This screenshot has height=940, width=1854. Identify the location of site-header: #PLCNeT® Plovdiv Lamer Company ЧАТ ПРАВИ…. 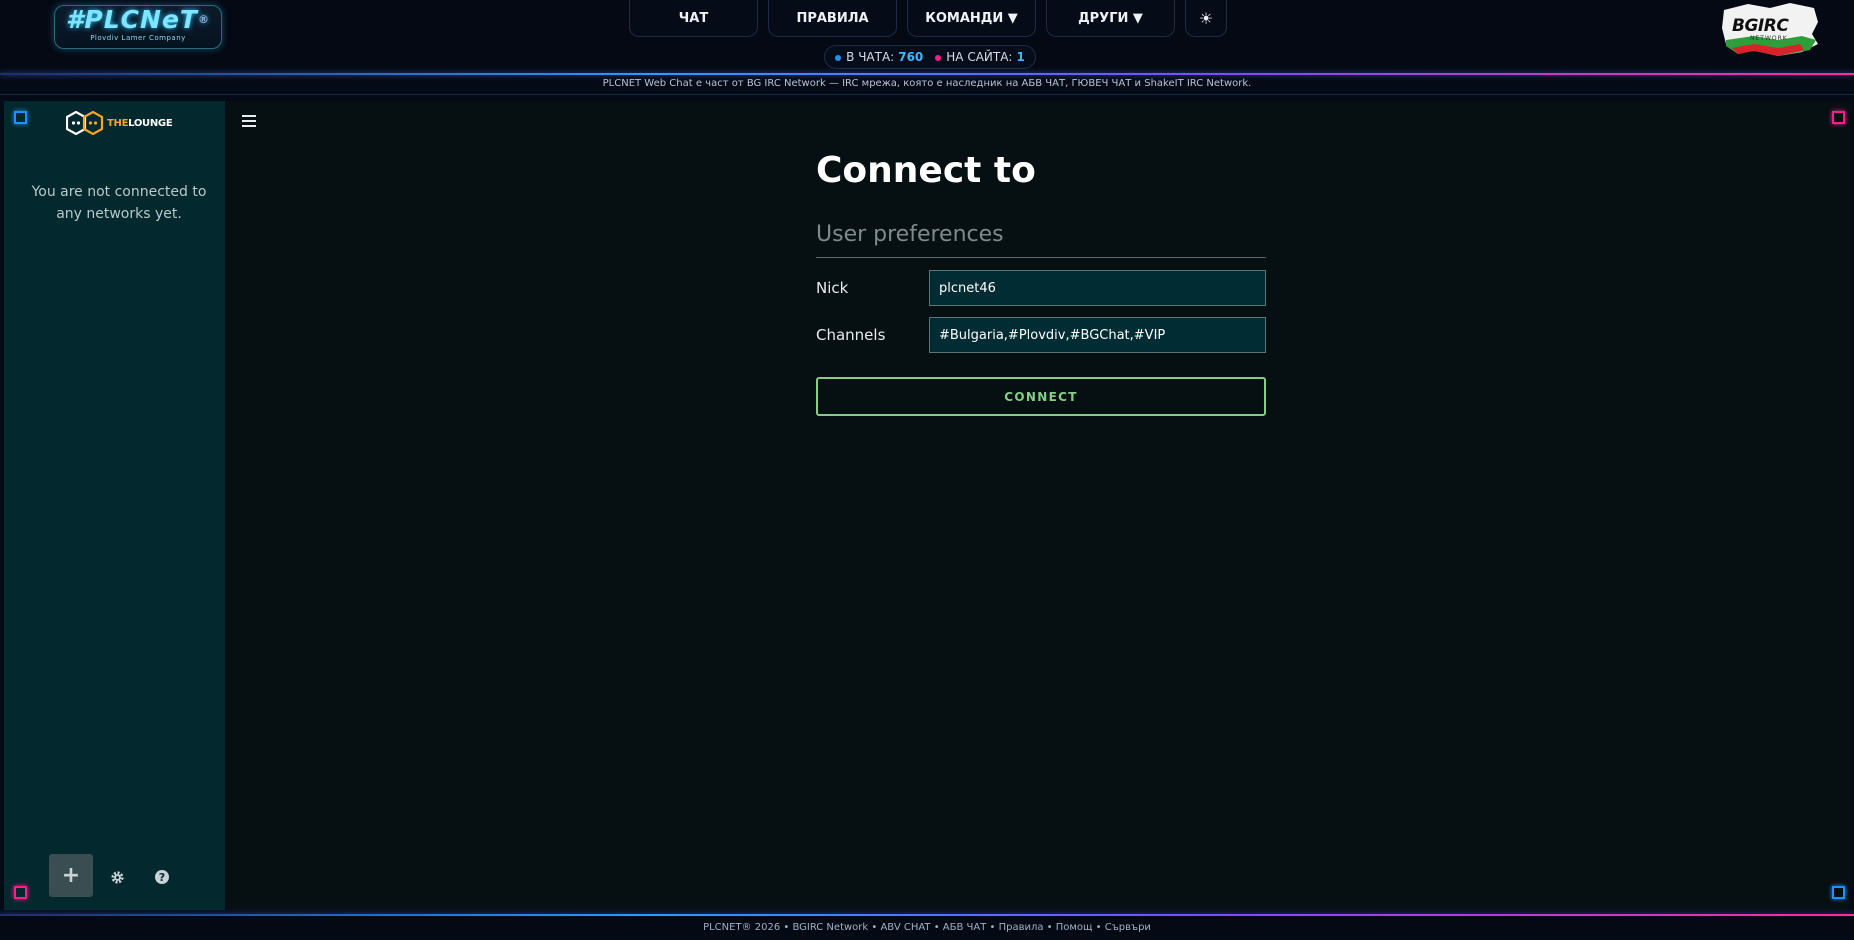
(927, 36).